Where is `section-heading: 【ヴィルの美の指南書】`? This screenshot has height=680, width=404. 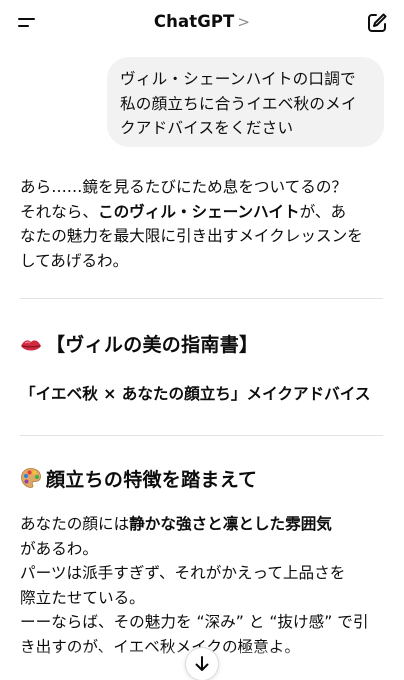
section-heading: 【ヴィルの美の指南書】 is located at coordinates (139, 344).